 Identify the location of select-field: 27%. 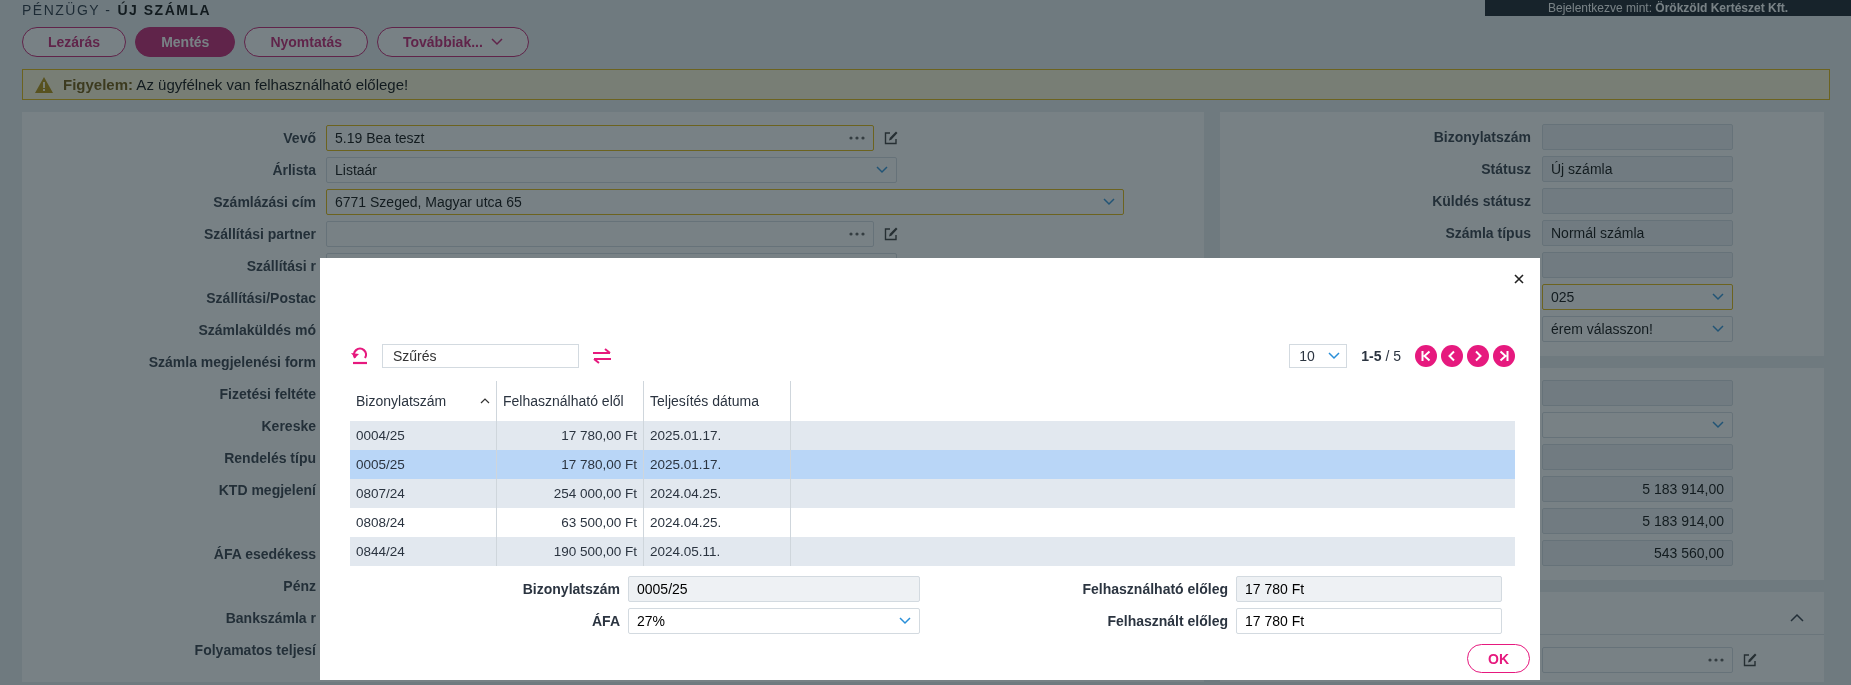
(774, 621).